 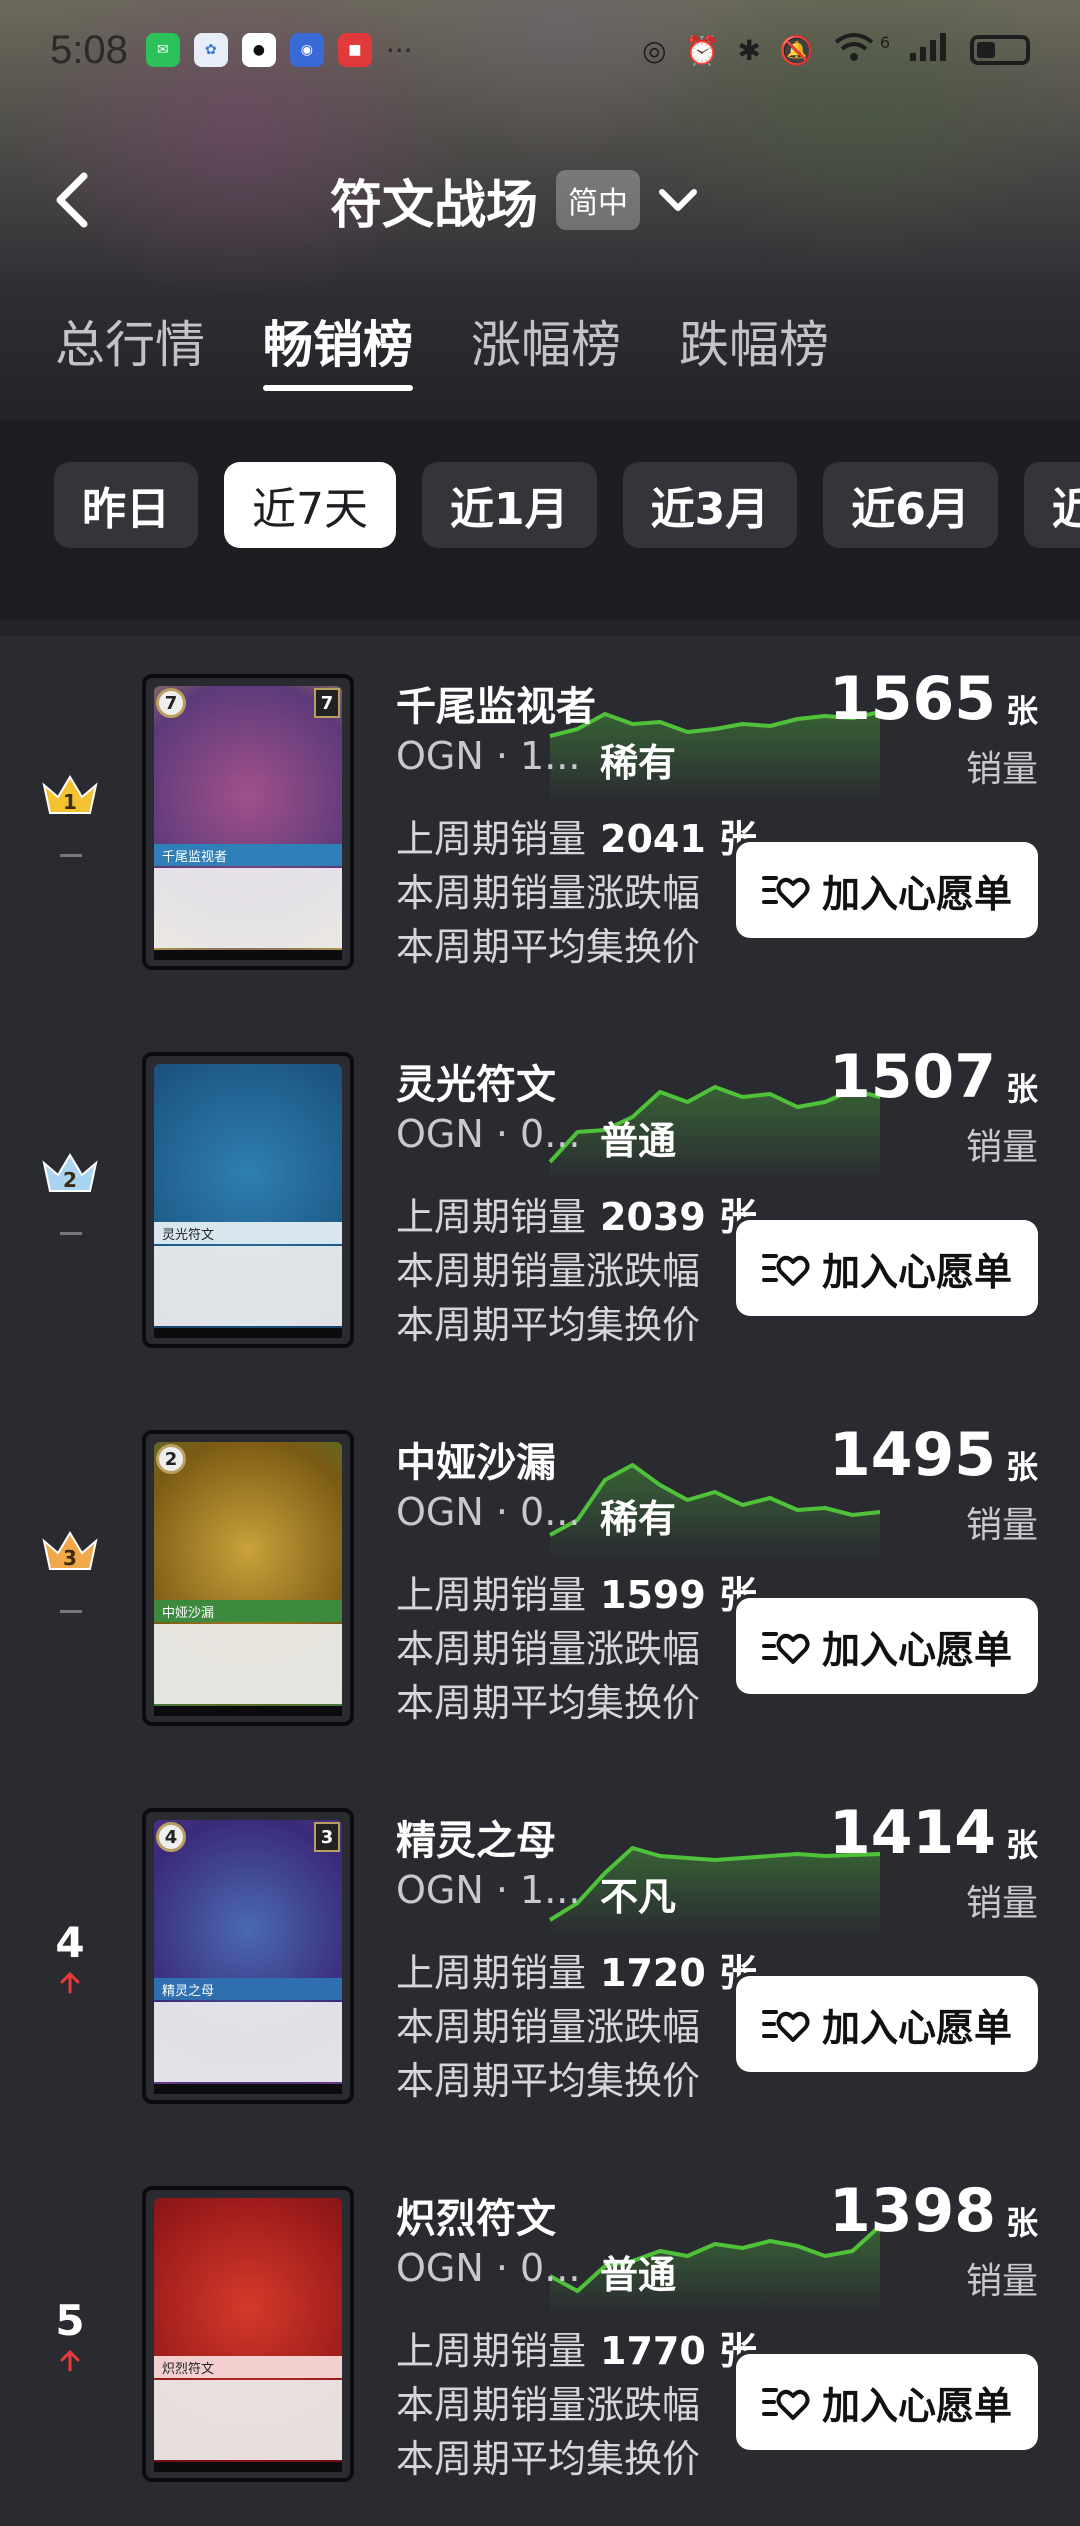 What do you see at coordinates (679, 1217) in the screenshot?
I see `previous-sales-value: 2039 张` at bounding box center [679, 1217].